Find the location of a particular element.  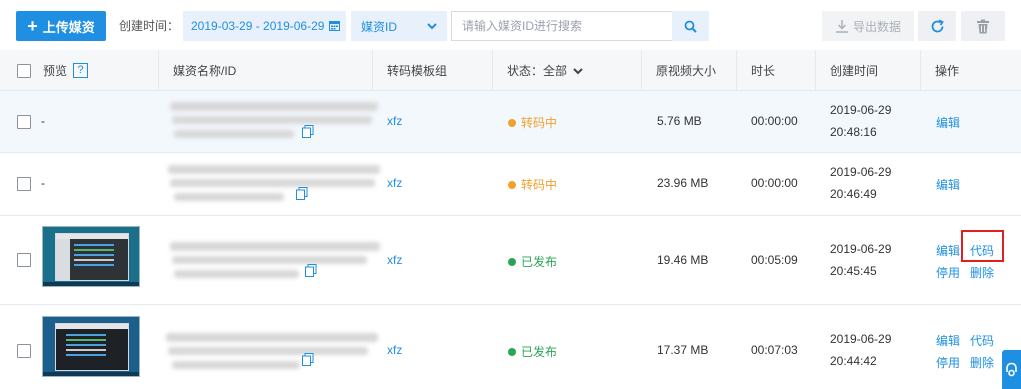

header-template: 转码模板组 is located at coordinates (432, 70).